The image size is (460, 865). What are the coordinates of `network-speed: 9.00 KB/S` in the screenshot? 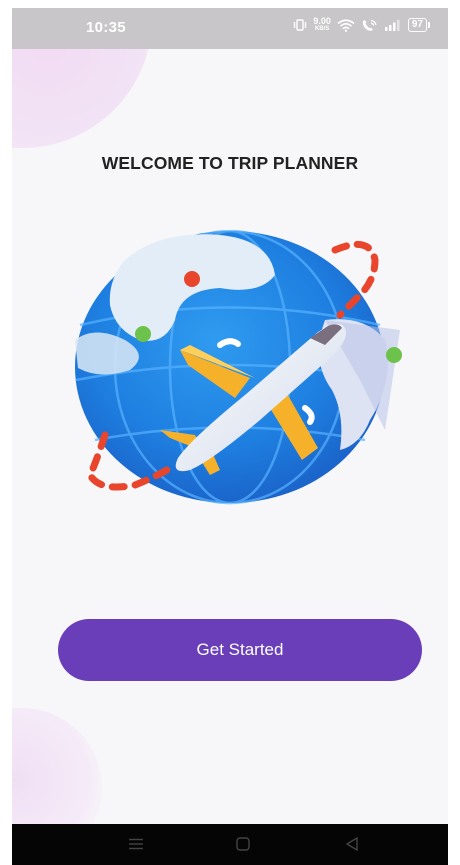 It's located at (322, 25).